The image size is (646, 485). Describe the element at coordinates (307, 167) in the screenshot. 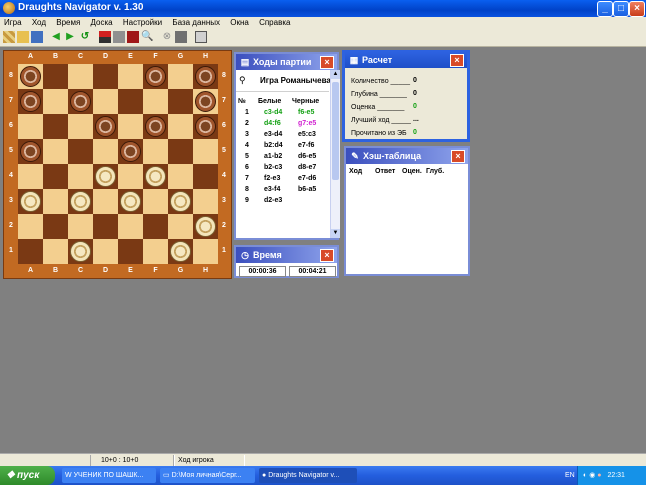

I see `black-move: d8-e7` at that location.